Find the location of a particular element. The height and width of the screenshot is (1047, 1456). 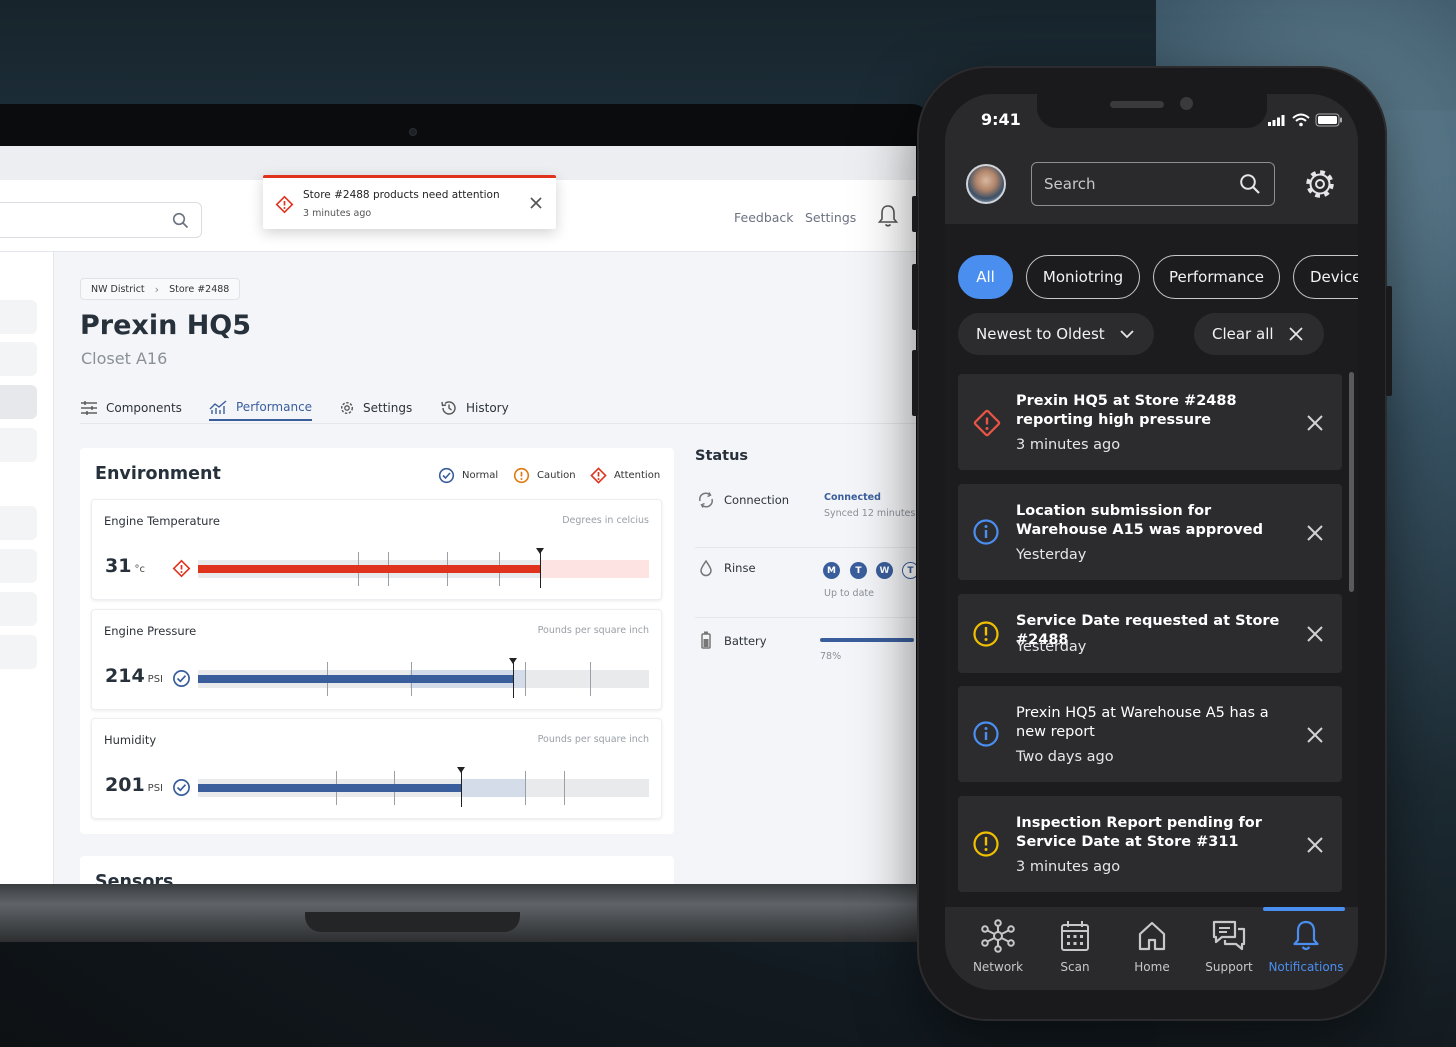

nav-label: Home is located at coordinates (1152, 967).